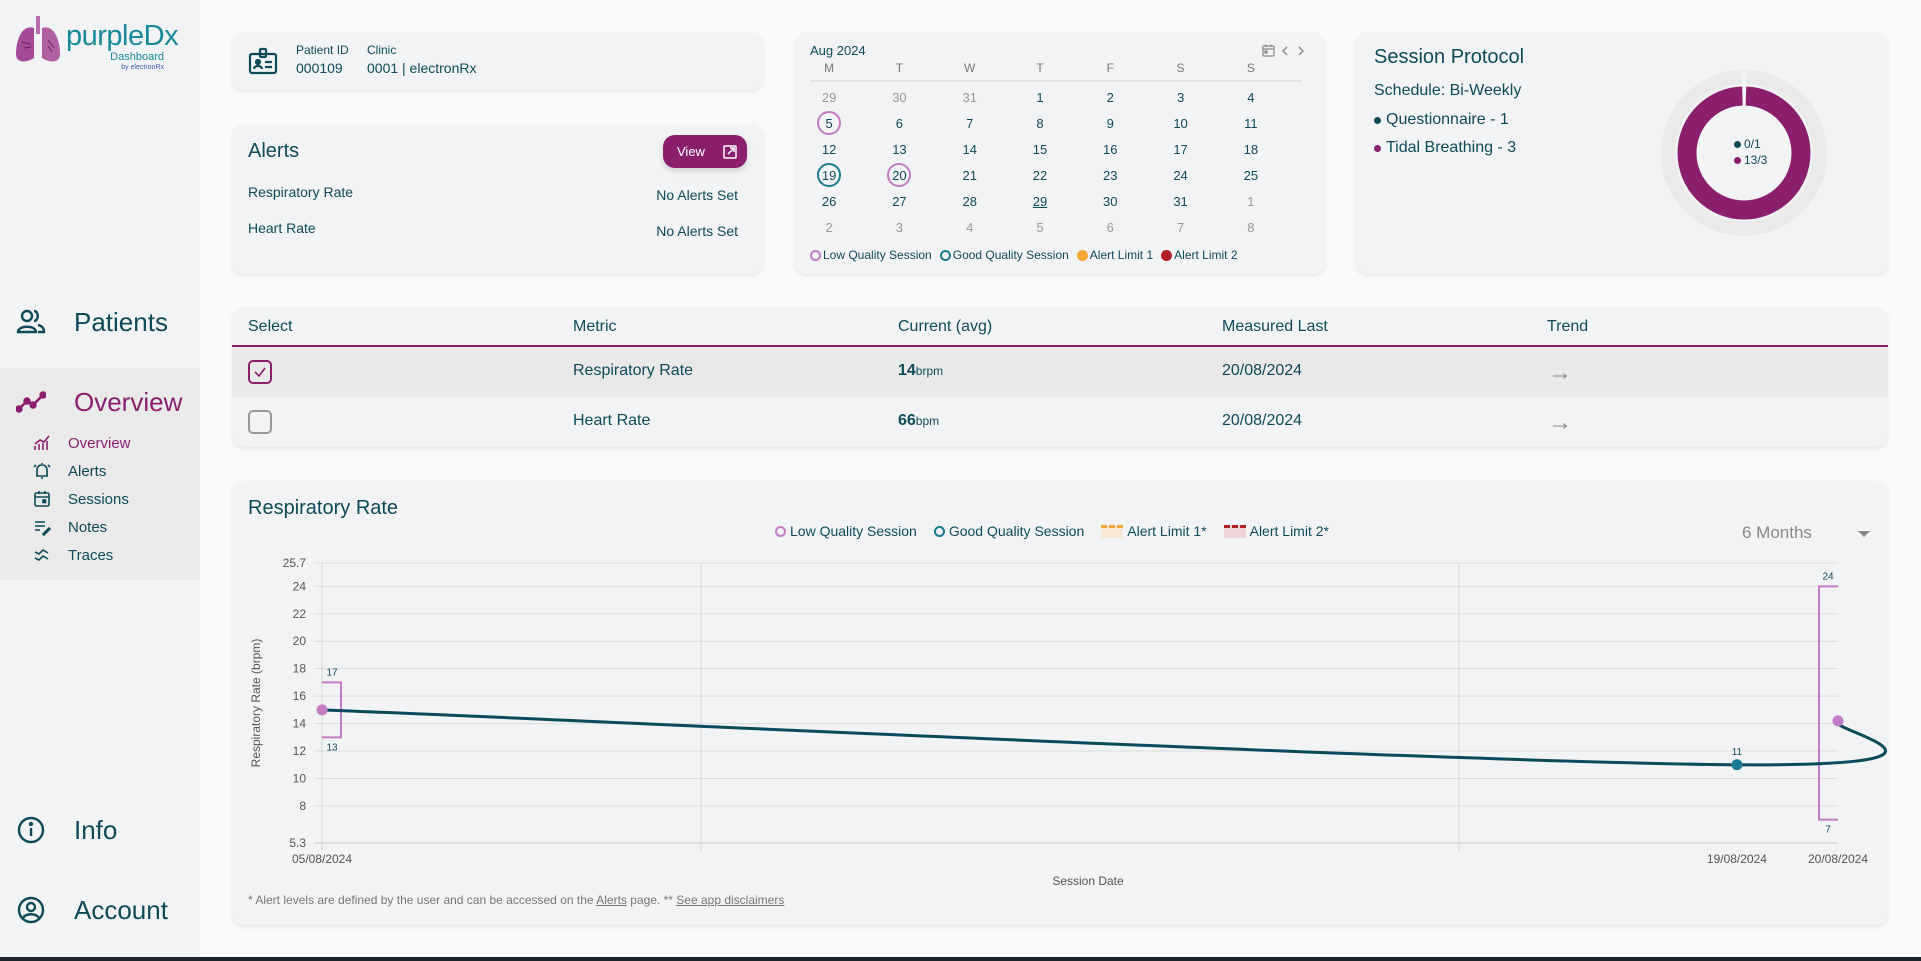 The height and width of the screenshot is (961, 1921). What do you see at coordinates (322, 59) in the screenshot?
I see `patient-id-field: Patient ID 000109` at bounding box center [322, 59].